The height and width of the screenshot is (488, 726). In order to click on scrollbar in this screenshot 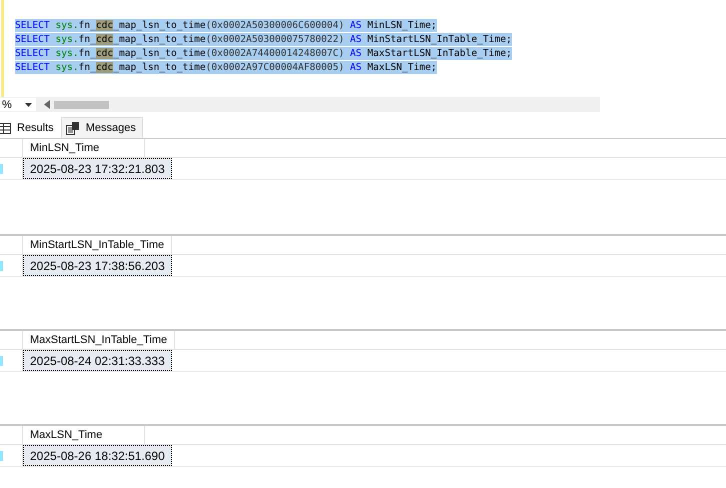, I will do `click(81, 104)`.